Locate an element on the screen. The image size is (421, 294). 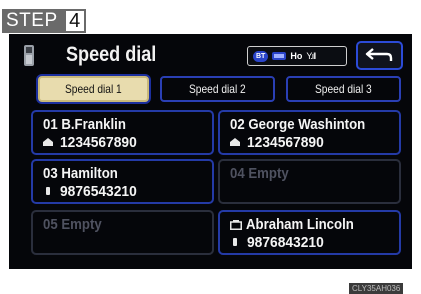
bluetooth-icon: BT is located at coordinates (261, 56).